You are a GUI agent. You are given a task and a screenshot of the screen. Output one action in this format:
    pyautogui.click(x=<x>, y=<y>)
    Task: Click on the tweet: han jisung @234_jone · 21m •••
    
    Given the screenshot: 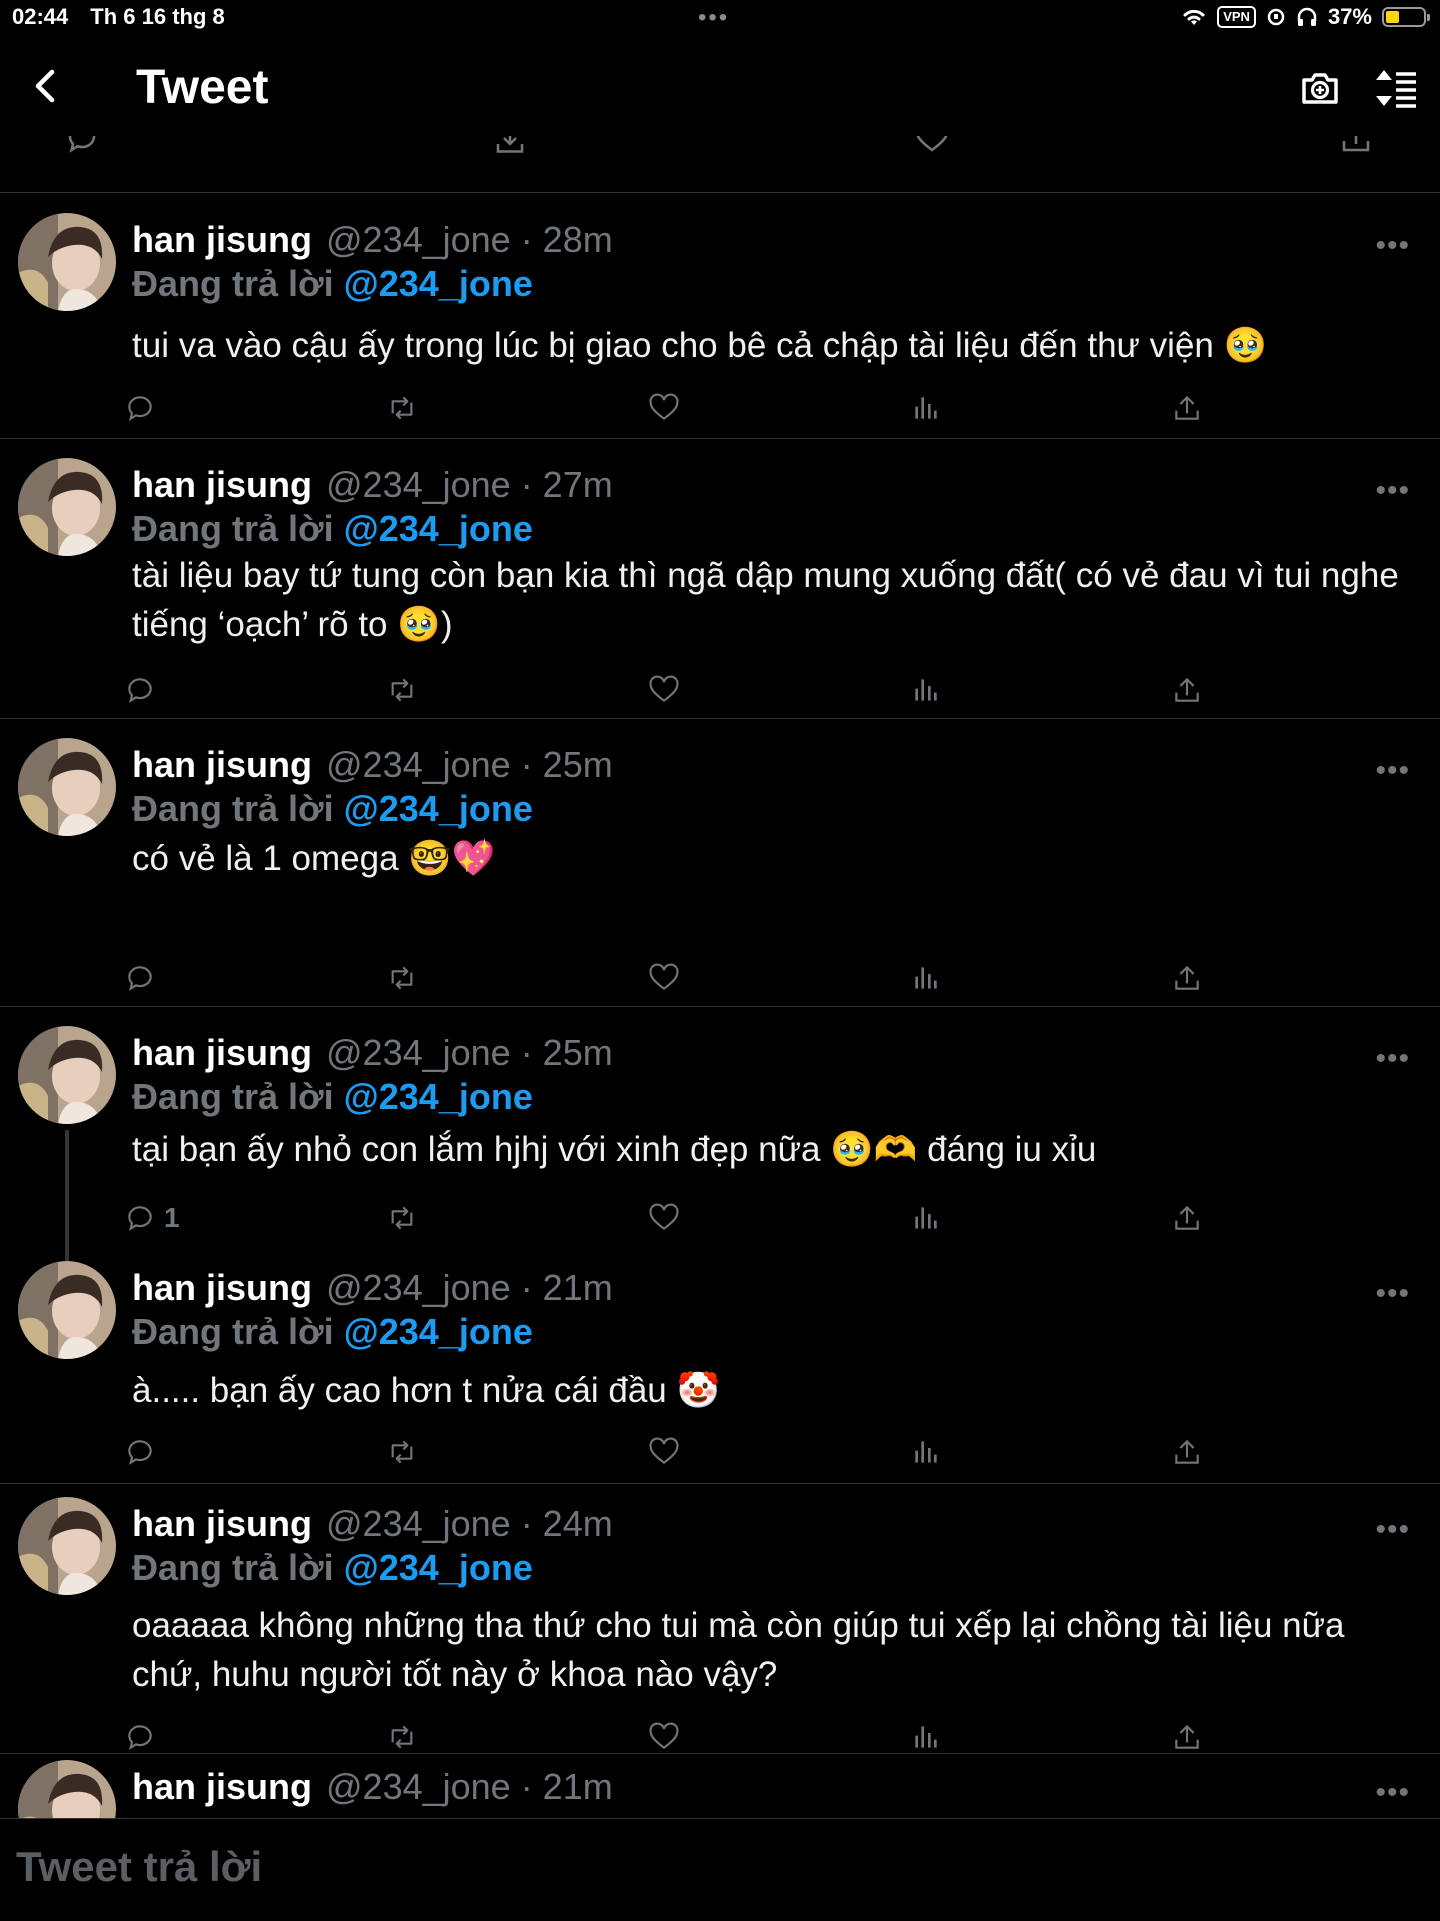 What is the action you would take?
    pyautogui.click(x=720, y=1785)
    